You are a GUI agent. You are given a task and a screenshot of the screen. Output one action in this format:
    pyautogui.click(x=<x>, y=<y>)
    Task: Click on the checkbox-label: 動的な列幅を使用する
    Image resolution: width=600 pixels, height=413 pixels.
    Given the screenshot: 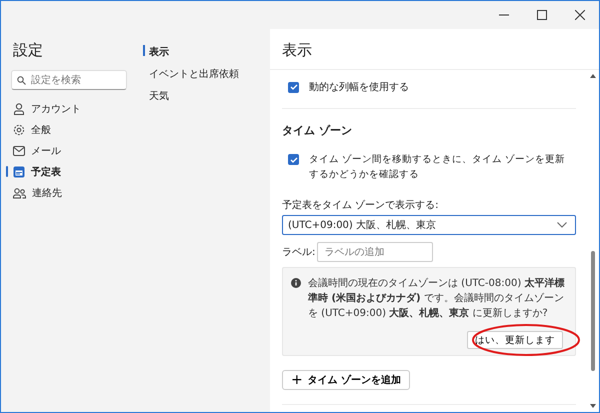 What is the action you would take?
    pyautogui.click(x=359, y=87)
    